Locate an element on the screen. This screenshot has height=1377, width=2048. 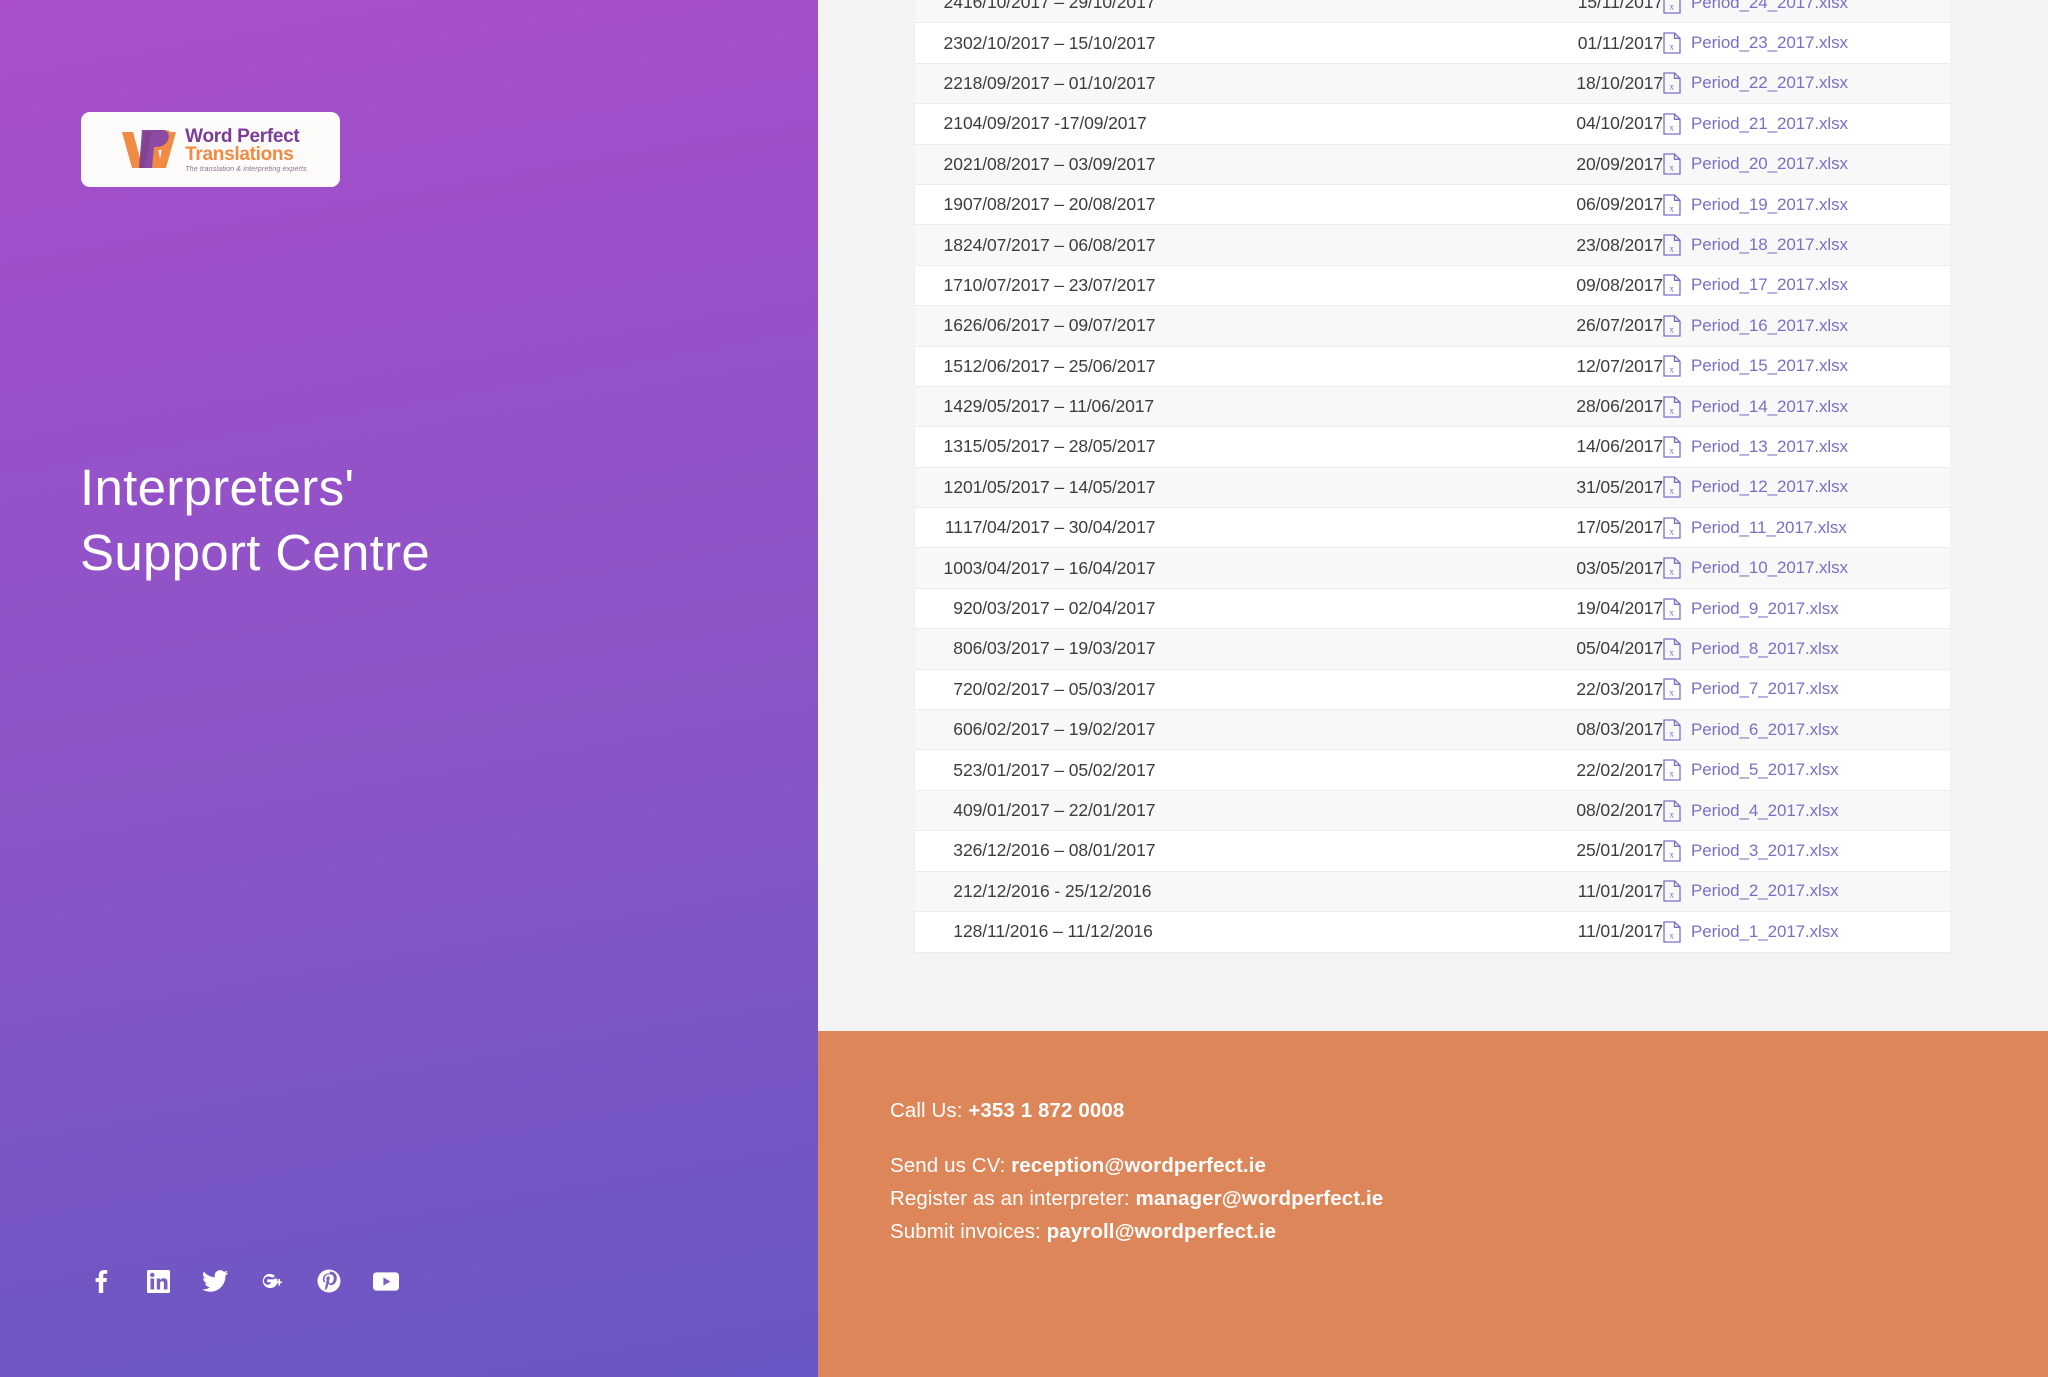
period-file-cell: x Period_9_2017.xlsx is located at coordinates (1806, 608).